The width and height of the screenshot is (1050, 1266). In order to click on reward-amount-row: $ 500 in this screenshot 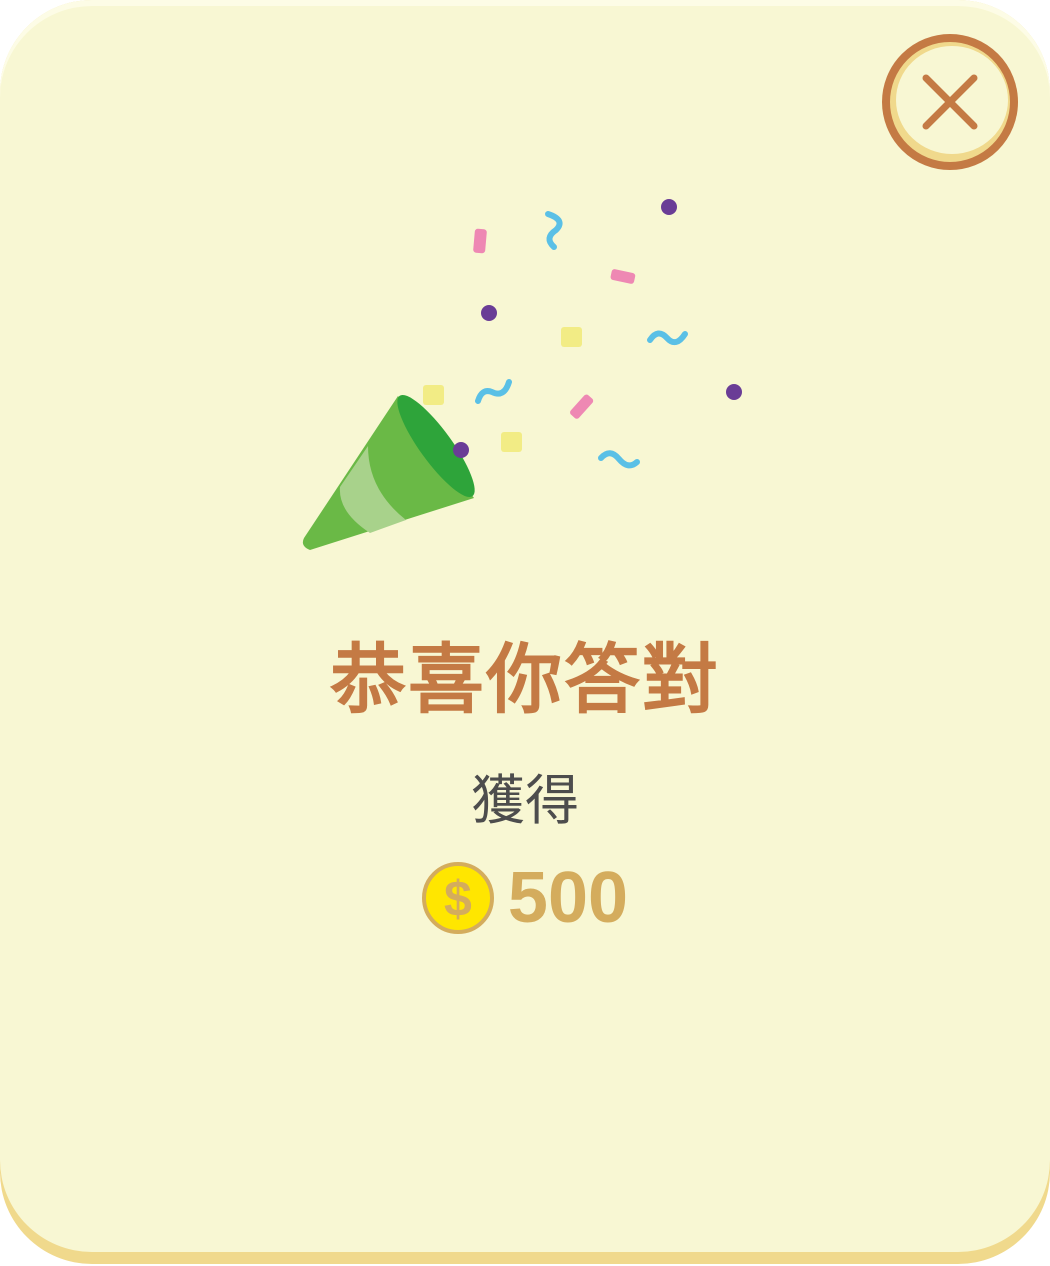, I will do `click(525, 898)`.